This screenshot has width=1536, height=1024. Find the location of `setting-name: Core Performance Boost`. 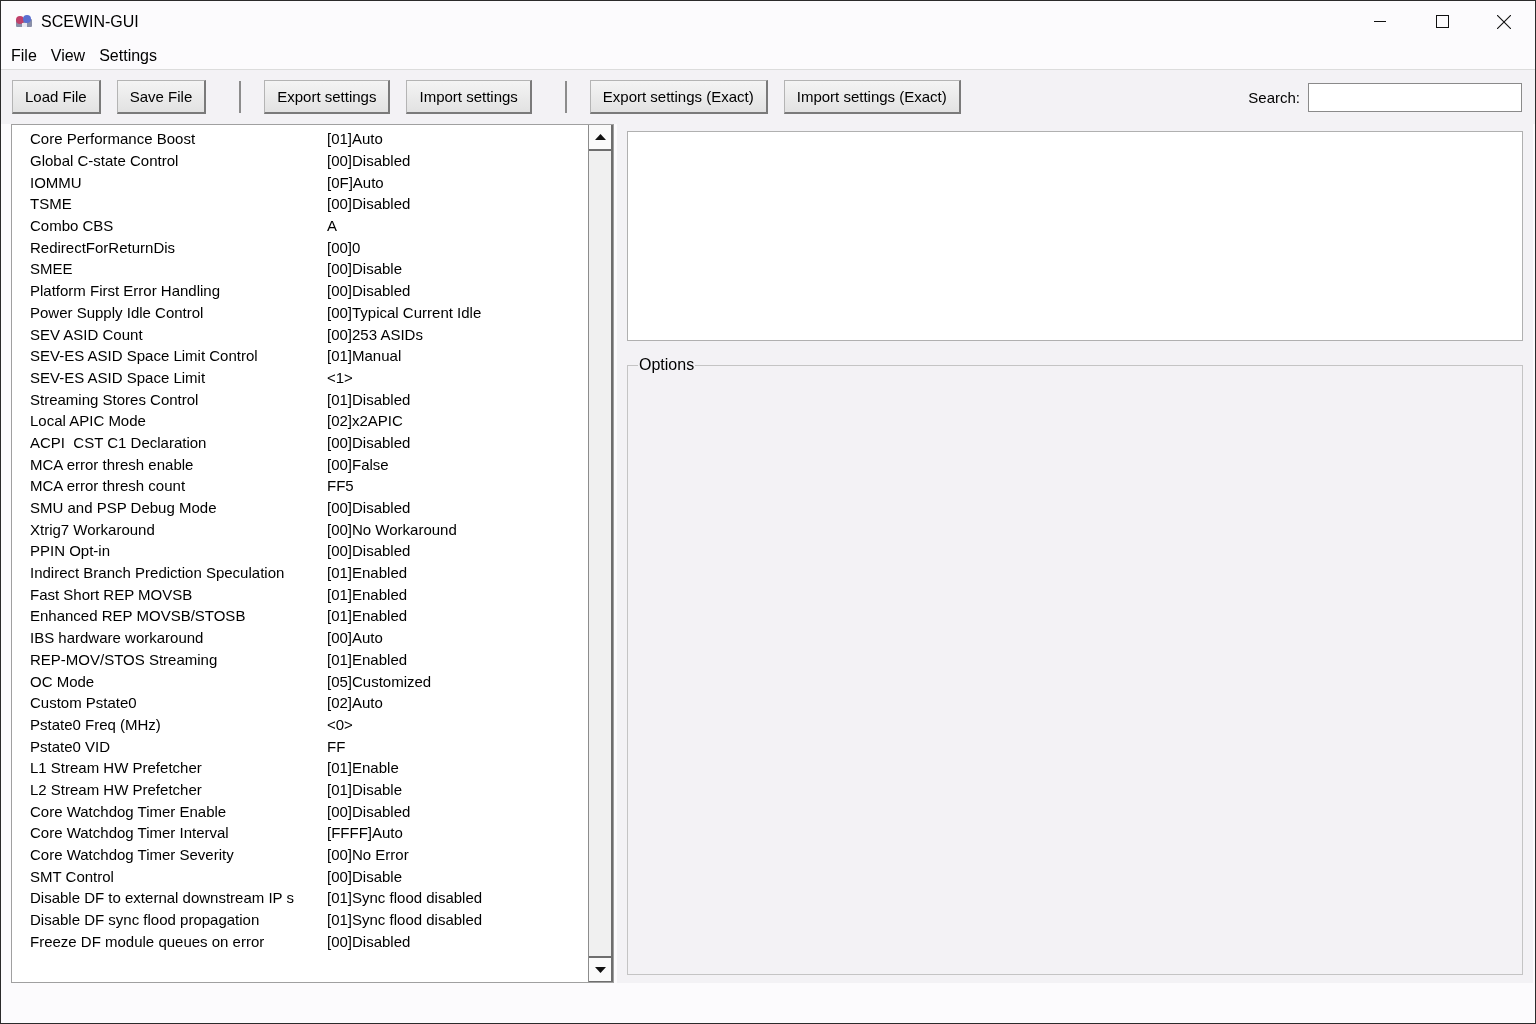

setting-name: Core Performance Boost is located at coordinates (178, 139).